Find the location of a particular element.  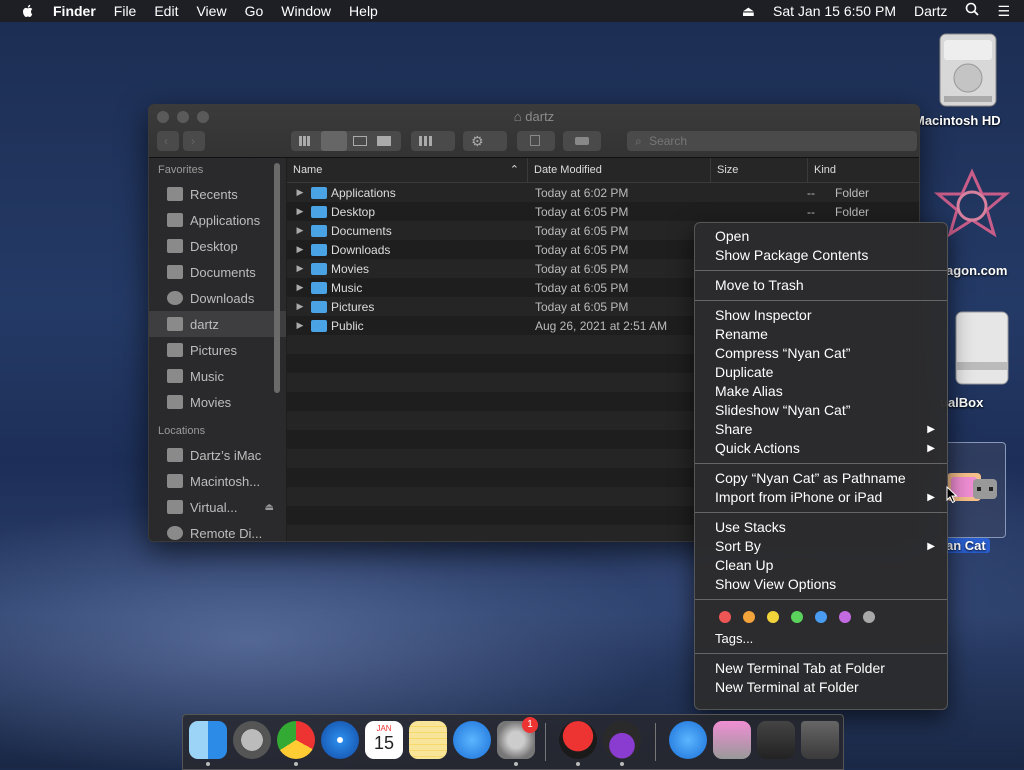

menu-item-share: Share ▶ is located at coordinates (821, 429).